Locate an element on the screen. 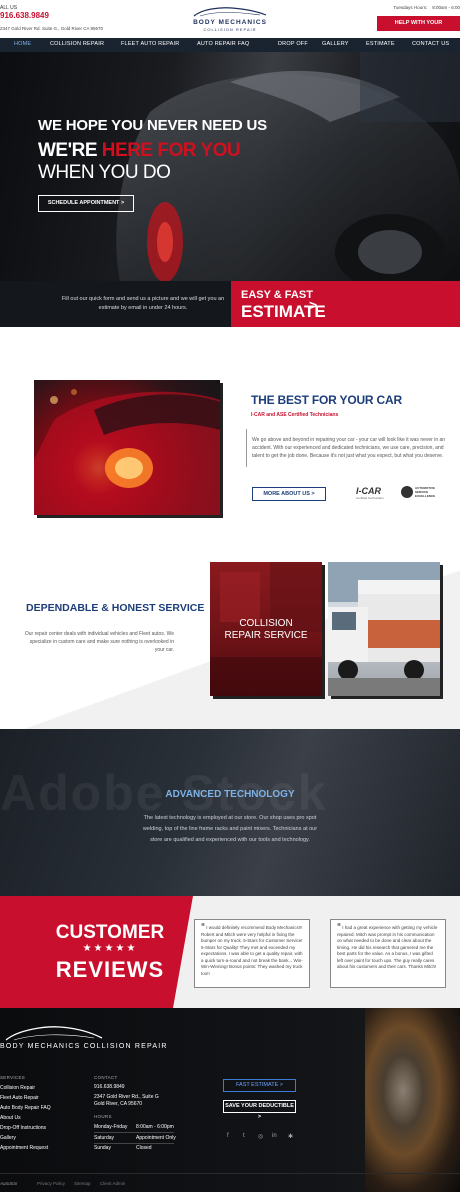  moving-truck-illustration is located at coordinates (384, 629).